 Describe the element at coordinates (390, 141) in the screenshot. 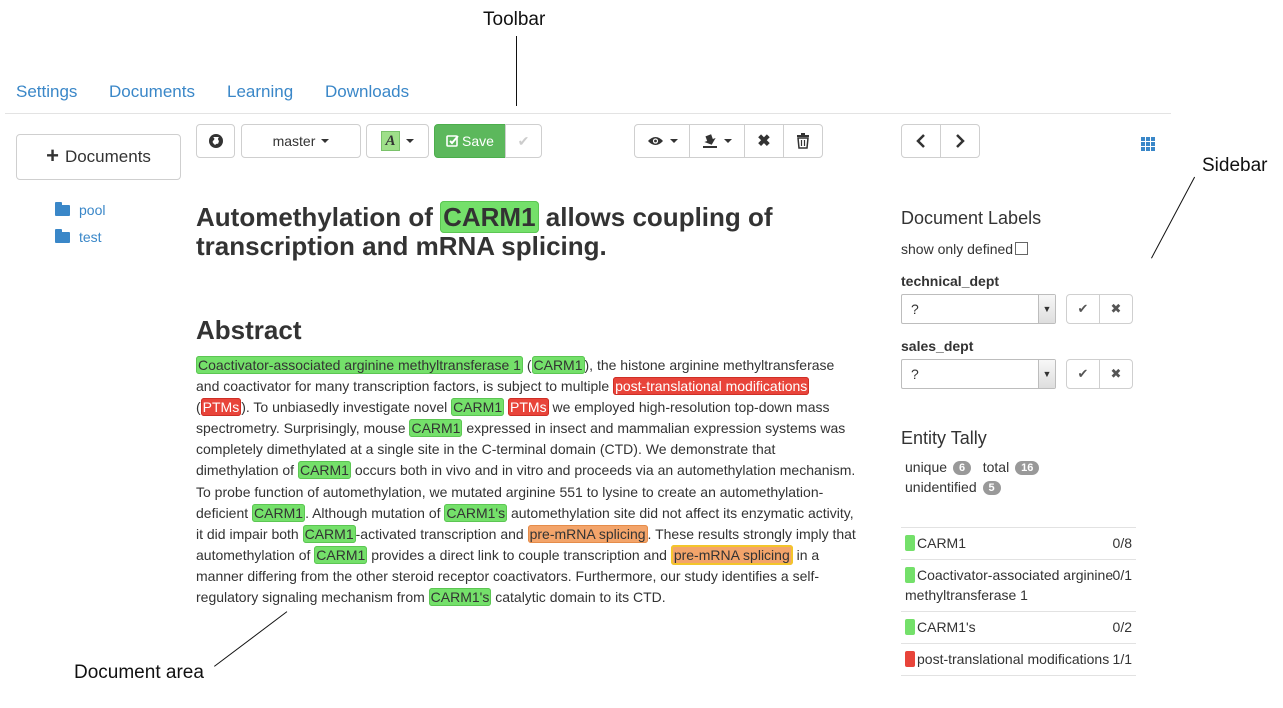

I see `annotate-icon: A` at that location.